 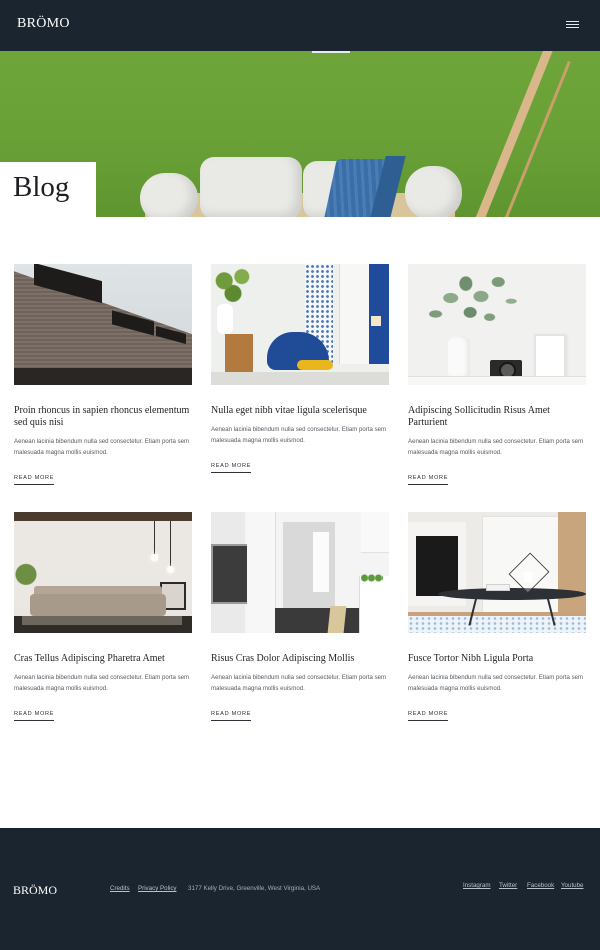 What do you see at coordinates (572, 885) in the screenshot?
I see `footer-social-youtube: Youtube` at bounding box center [572, 885].